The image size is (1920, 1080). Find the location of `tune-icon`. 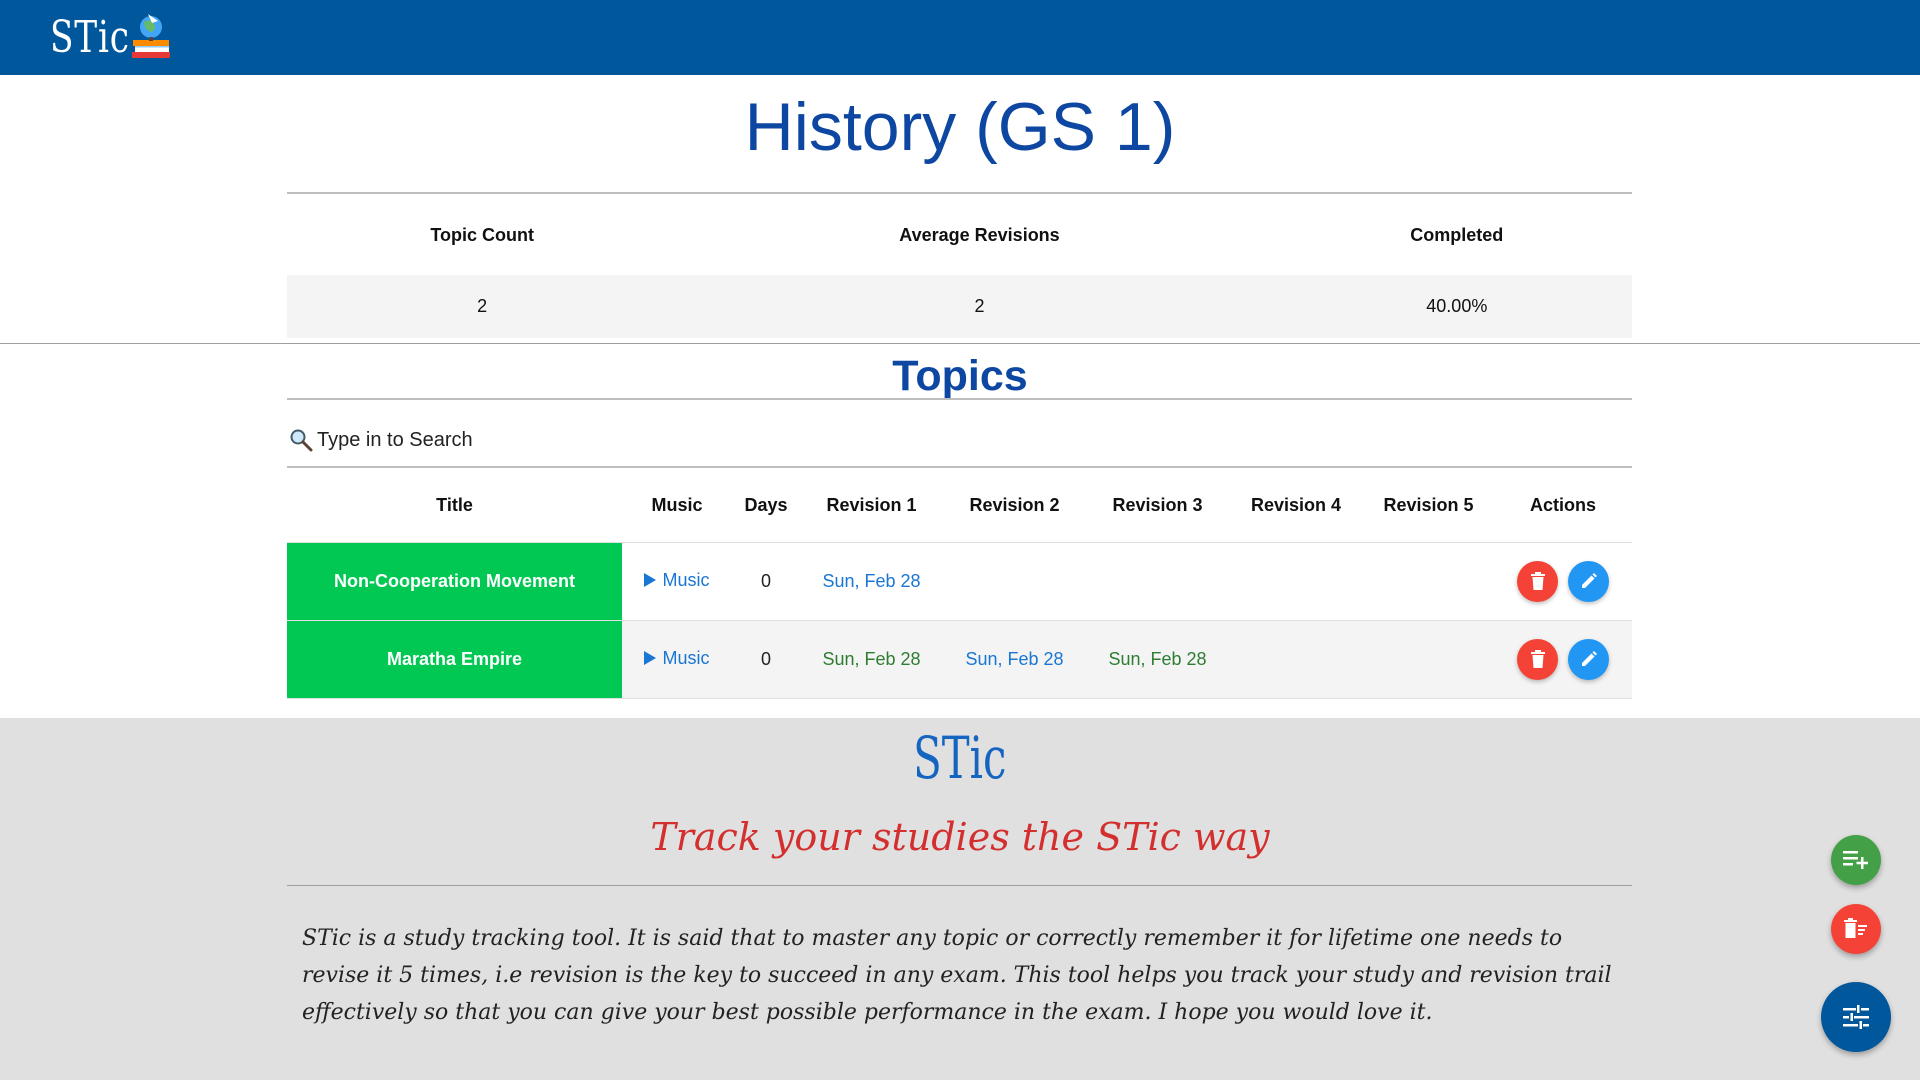

tune-icon is located at coordinates (1856, 1017).